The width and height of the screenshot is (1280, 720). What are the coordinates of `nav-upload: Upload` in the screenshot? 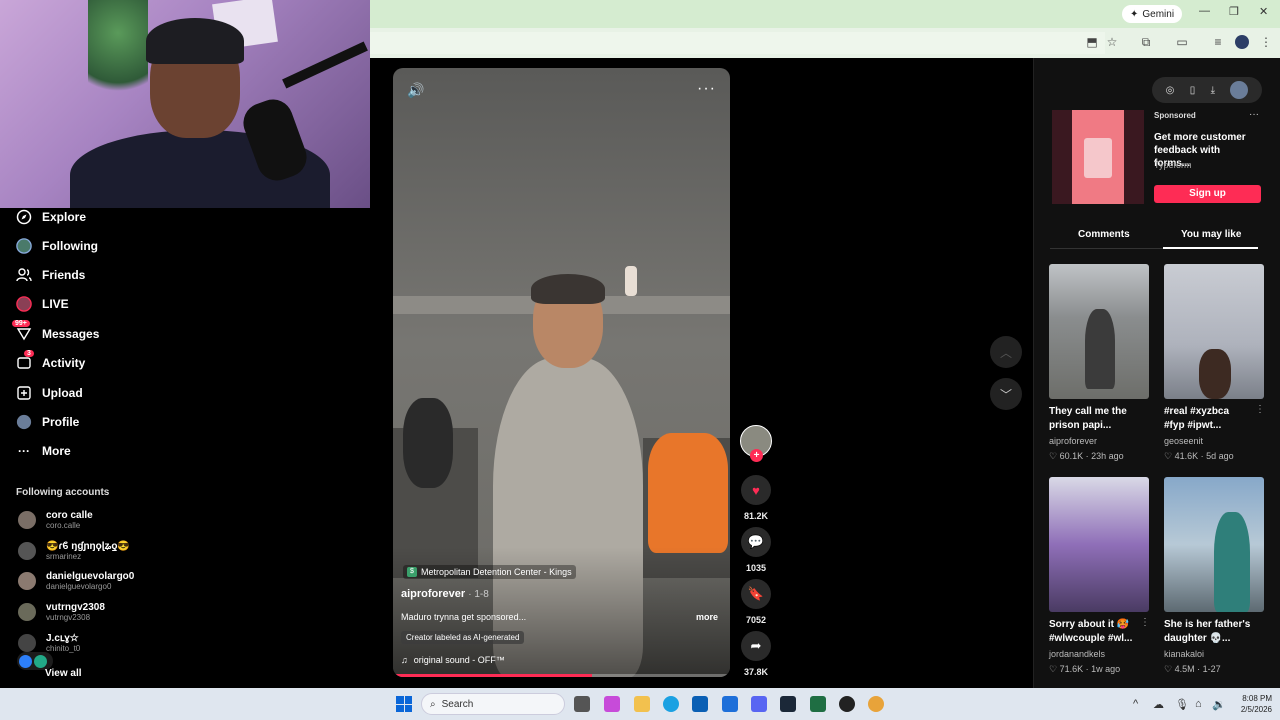 It's located at (49, 393).